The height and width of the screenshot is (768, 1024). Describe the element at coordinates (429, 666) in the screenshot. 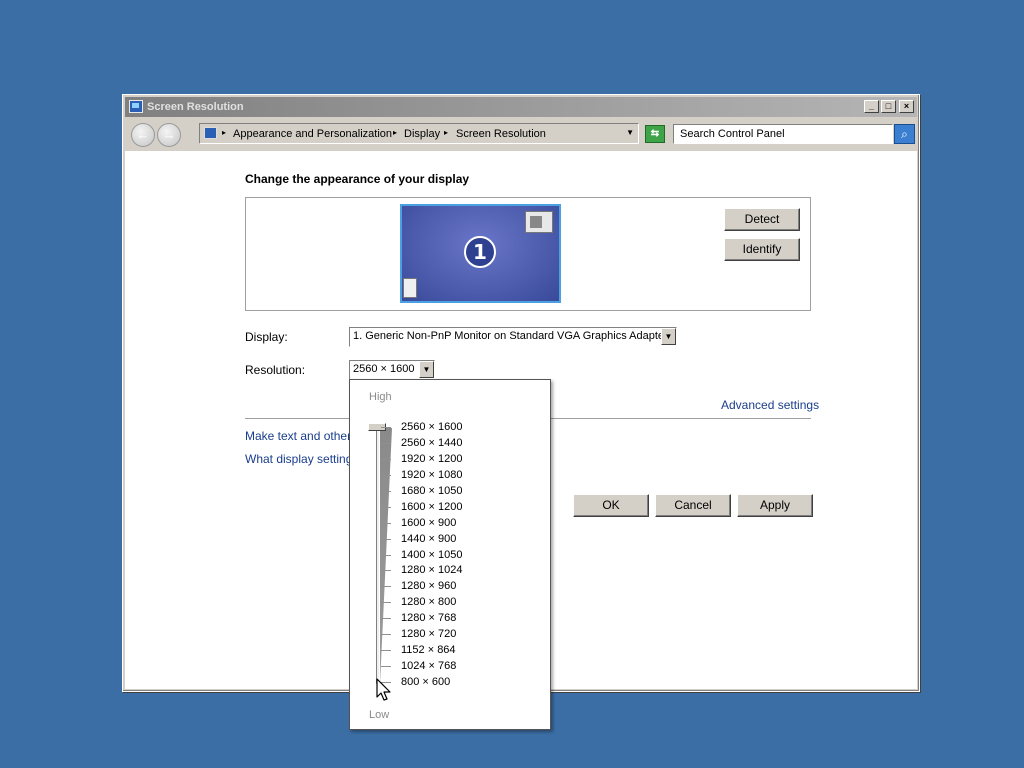

I see `resolution-option-label: 1024 × 768` at that location.